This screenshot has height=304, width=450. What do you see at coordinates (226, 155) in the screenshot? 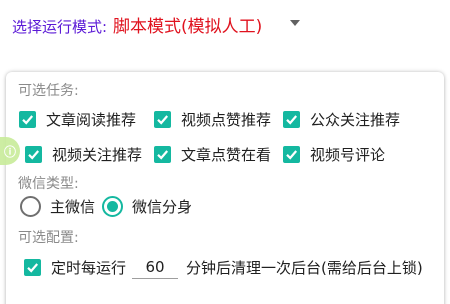
I see `task-label: 文章点赞在看` at bounding box center [226, 155].